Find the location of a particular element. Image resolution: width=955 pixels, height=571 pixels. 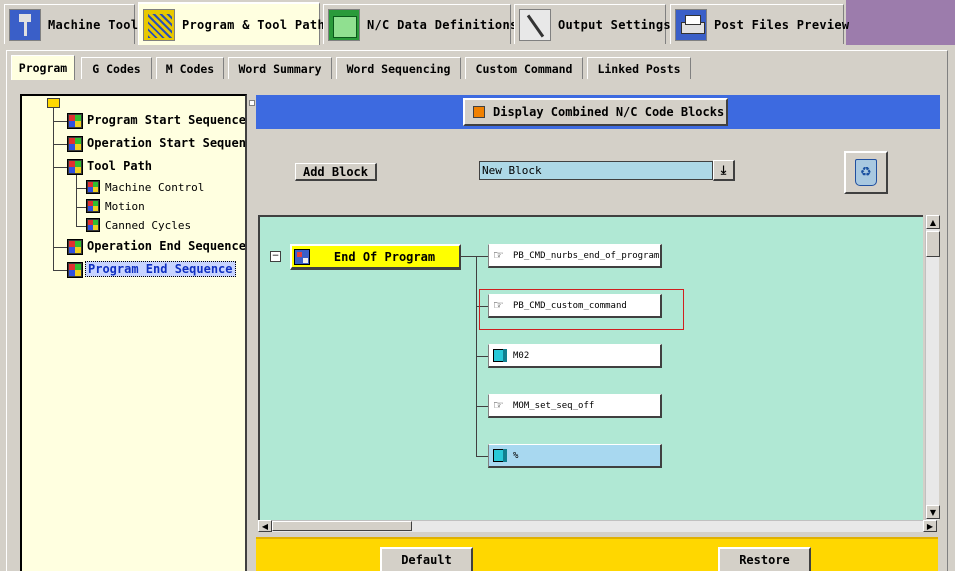

horizontal-scroll-thumb is located at coordinates (342, 526).